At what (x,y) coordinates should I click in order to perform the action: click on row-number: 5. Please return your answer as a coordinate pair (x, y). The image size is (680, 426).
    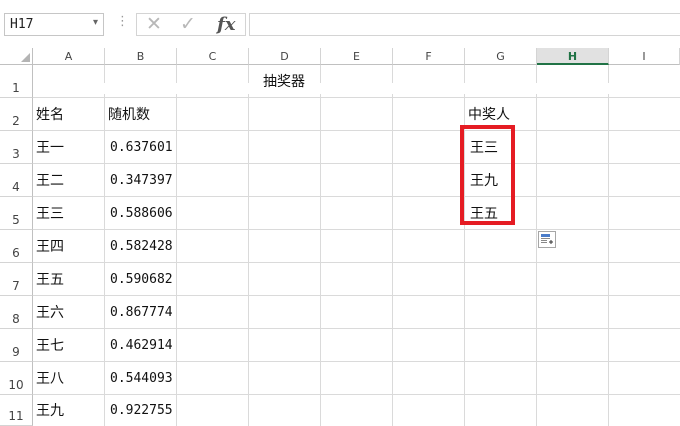
    Looking at the image, I should click on (16, 220).